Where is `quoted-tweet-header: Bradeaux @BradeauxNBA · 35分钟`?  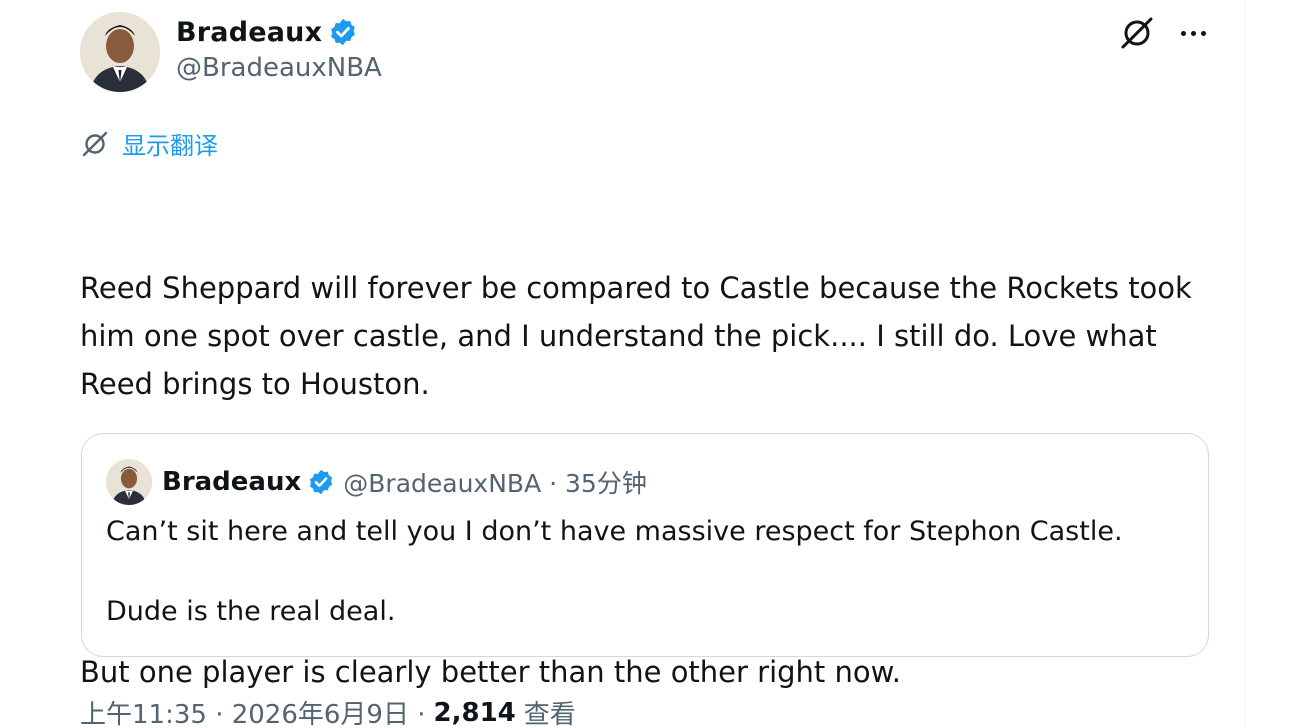
quoted-tweet-header: Bradeaux @BradeauxNBA · 35分钟 is located at coordinates (404, 482).